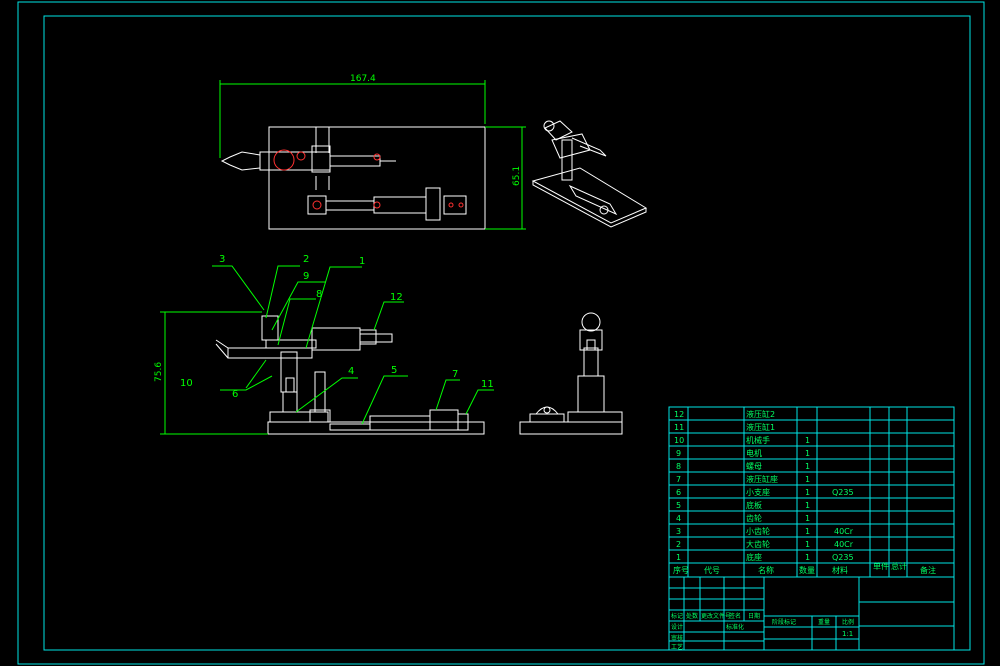  I want to click on balloon-10: 10, so click(186, 383).